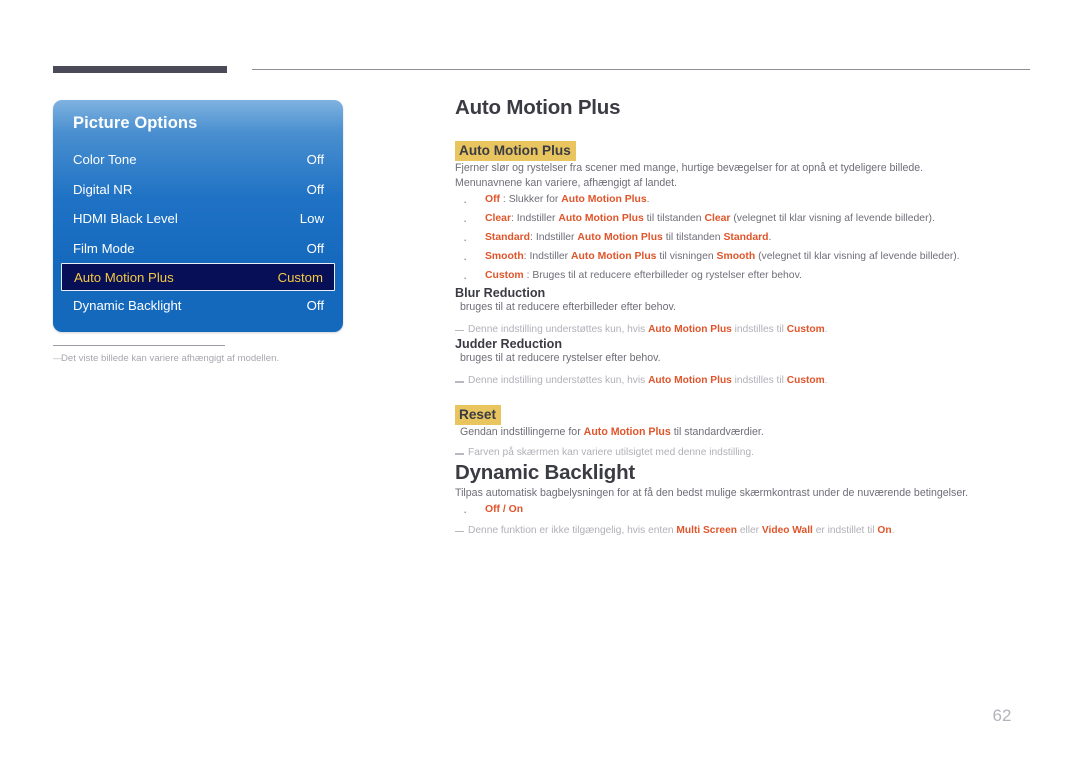 This screenshot has height=763, width=1080. What do you see at coordinates (893, 530) in the screenshot?
I see `note-text-d: .` at bounding box center [893, 530].